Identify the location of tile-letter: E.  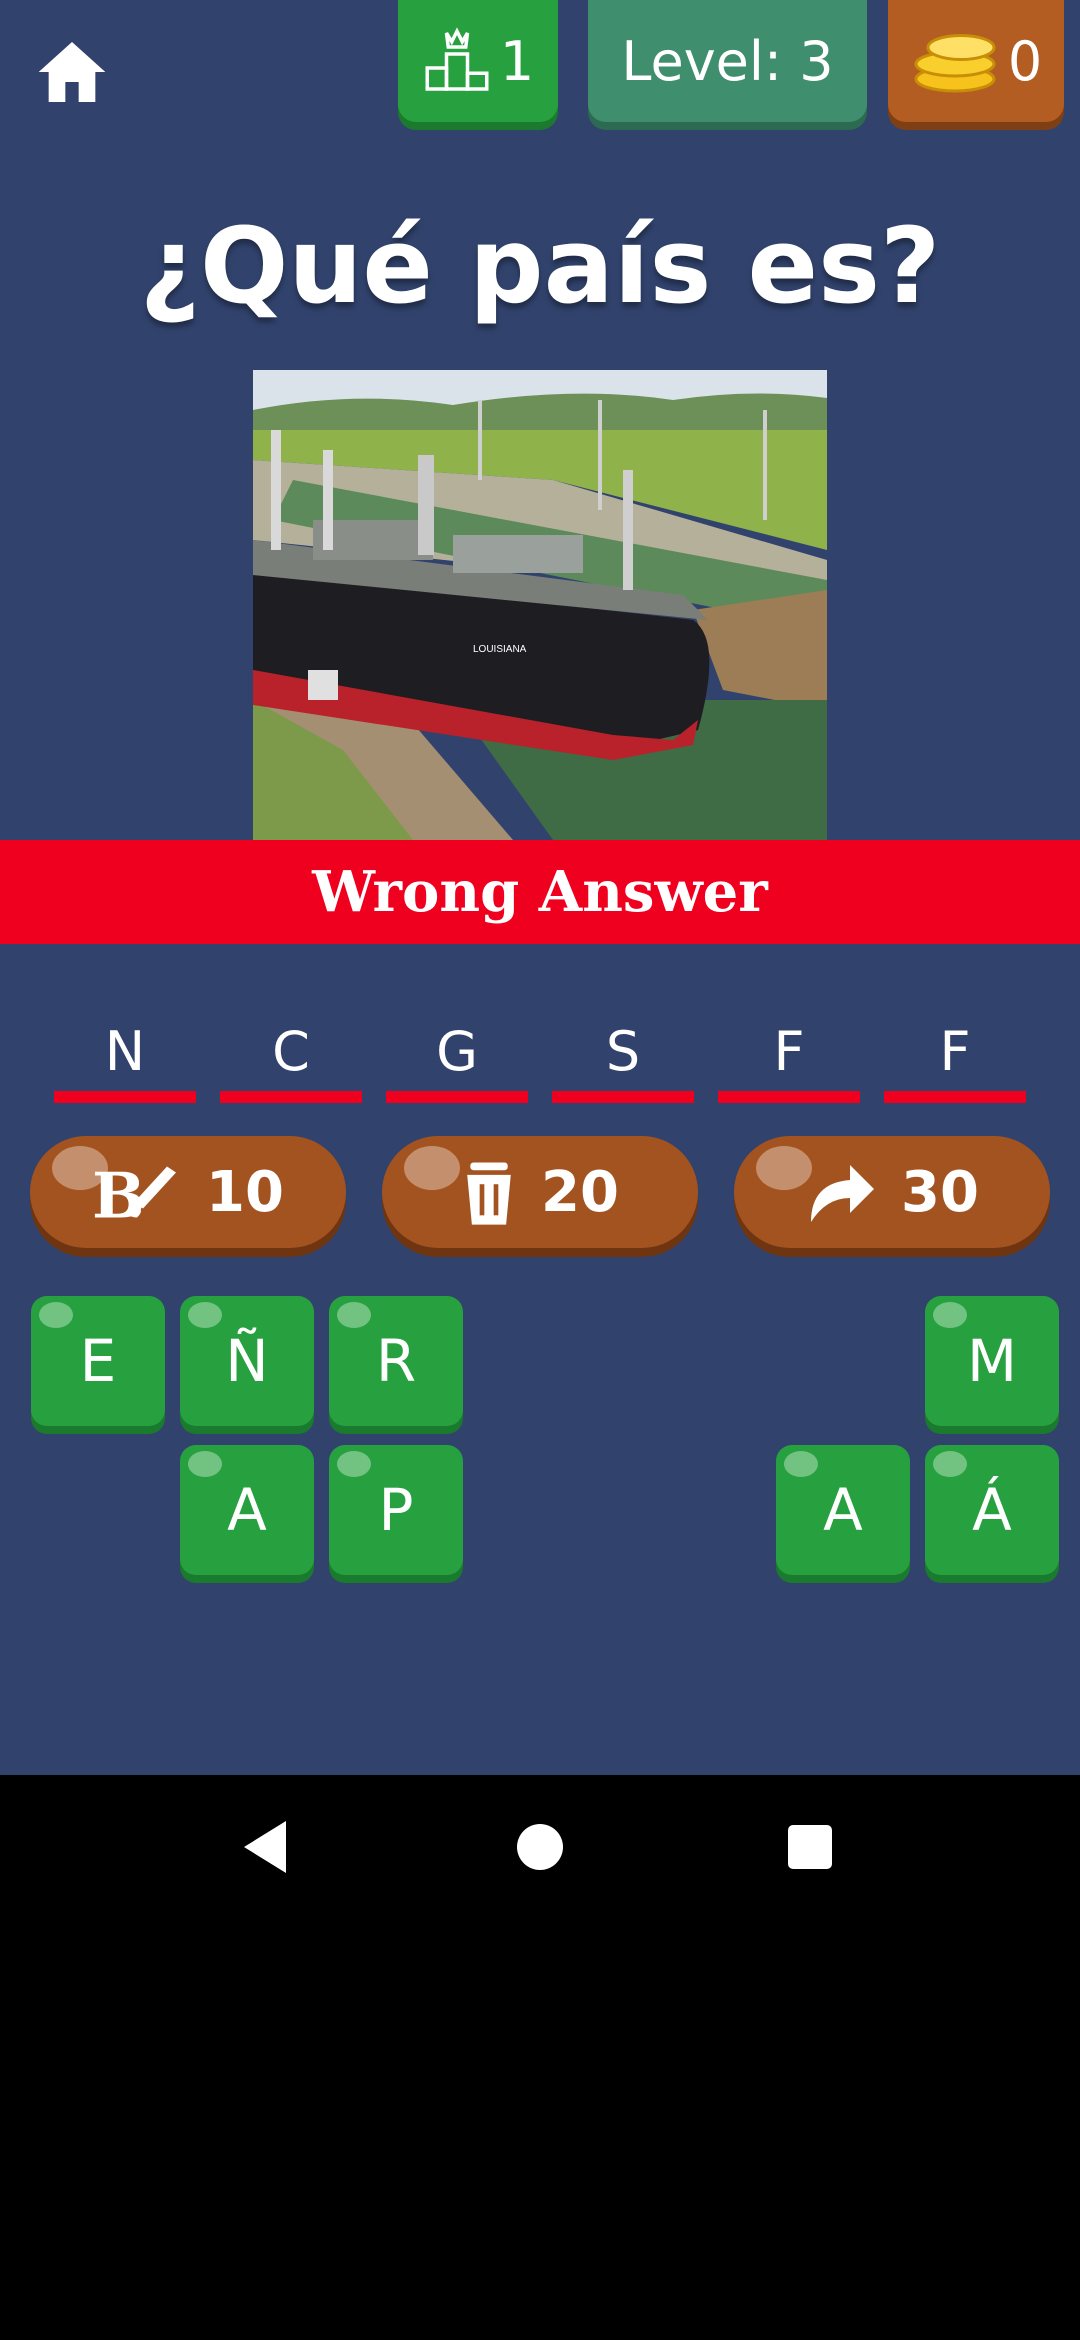
(98, 1361).